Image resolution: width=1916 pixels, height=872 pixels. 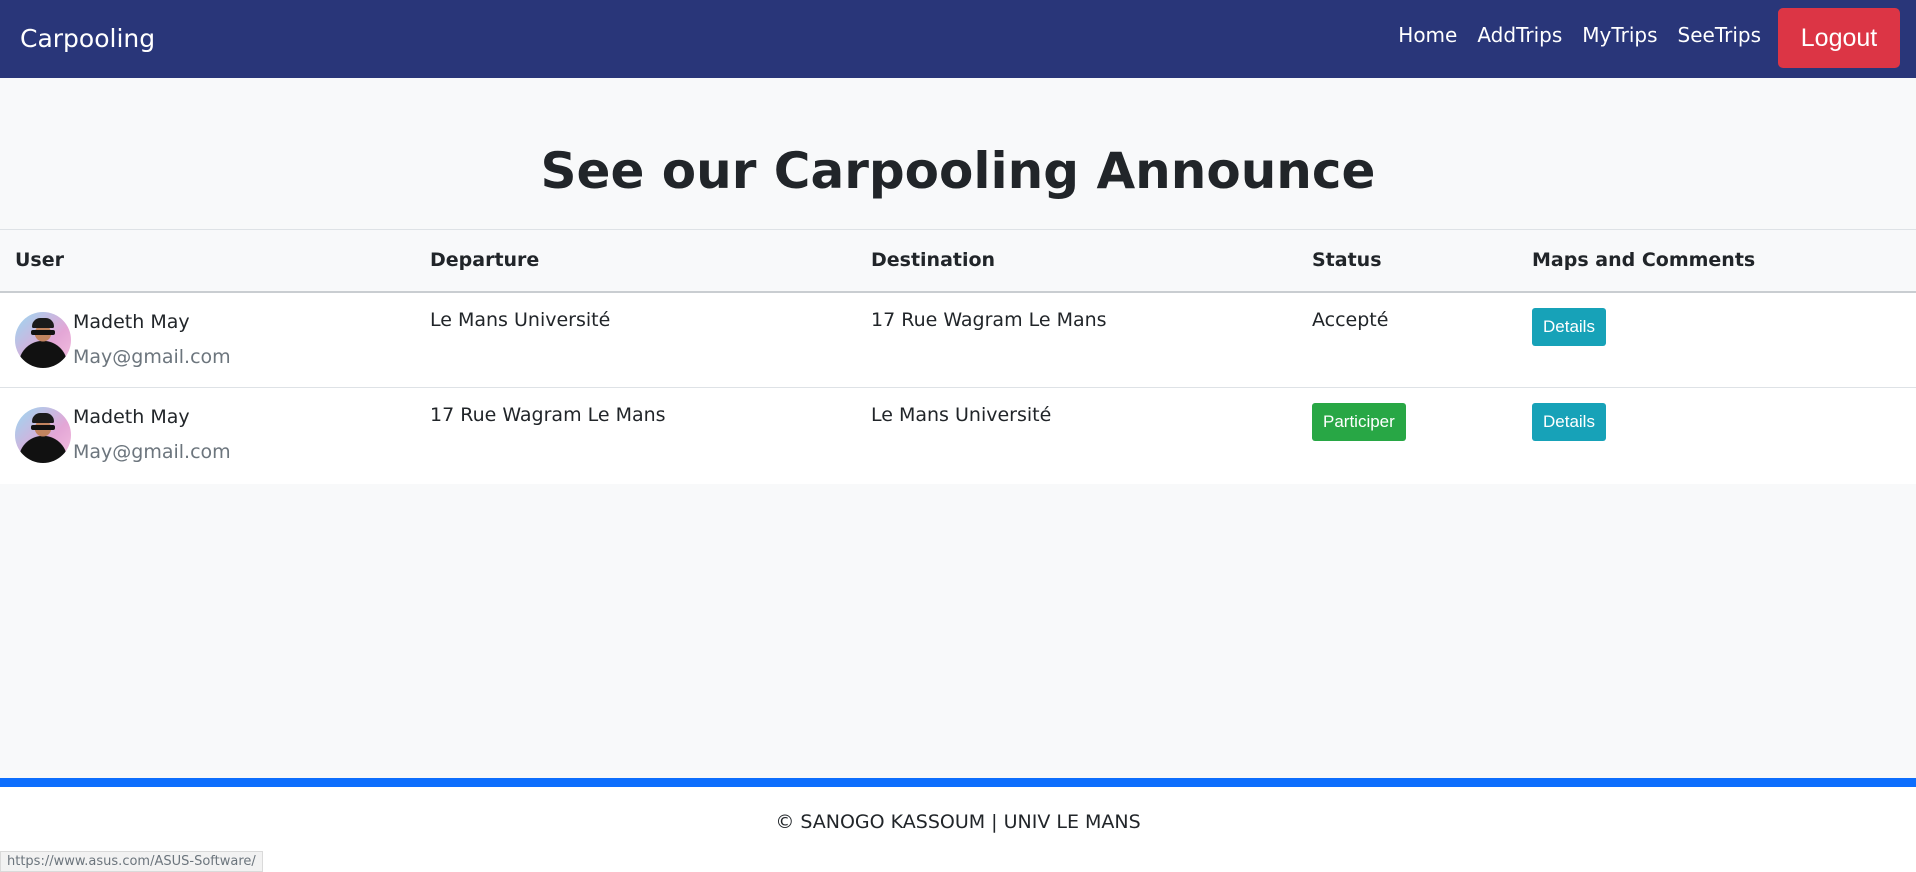 What do you see at coordinates (1076, 339) in the screenshot?
I see `destination-cell: 17 Rue Wagram Le Mans` at bounding box center [1076, 339].